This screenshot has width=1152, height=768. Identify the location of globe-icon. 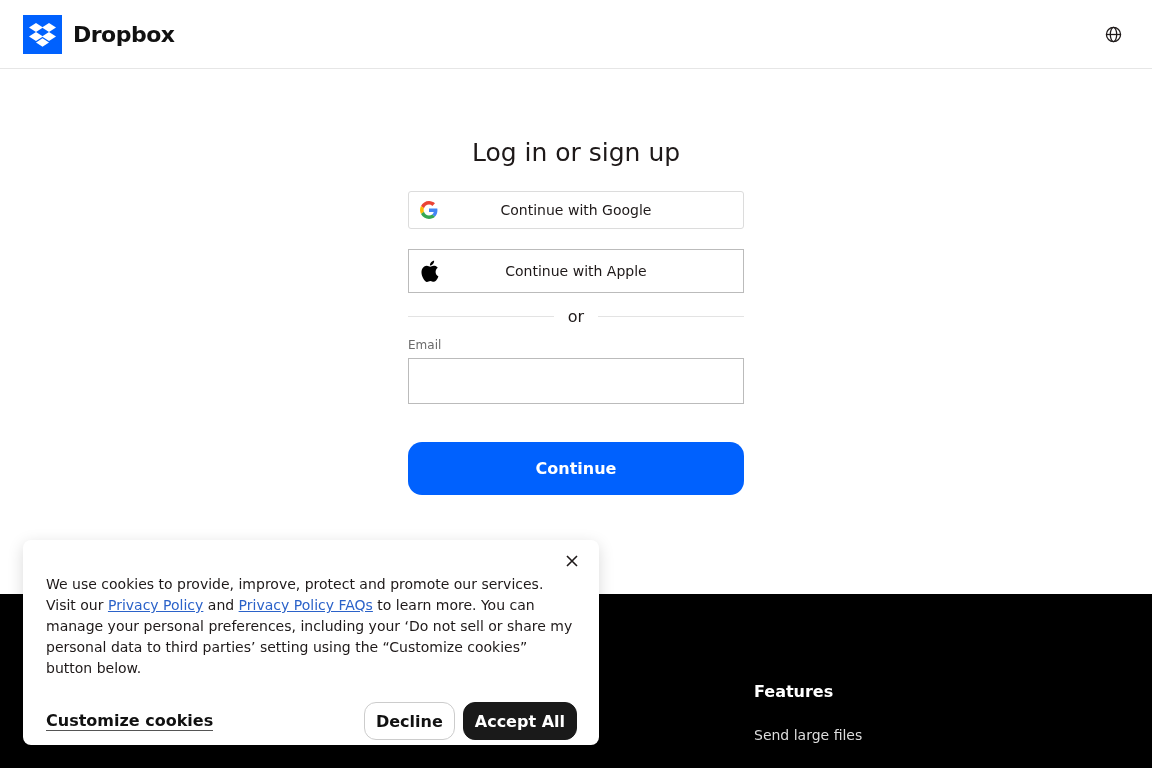
(1113, 34).